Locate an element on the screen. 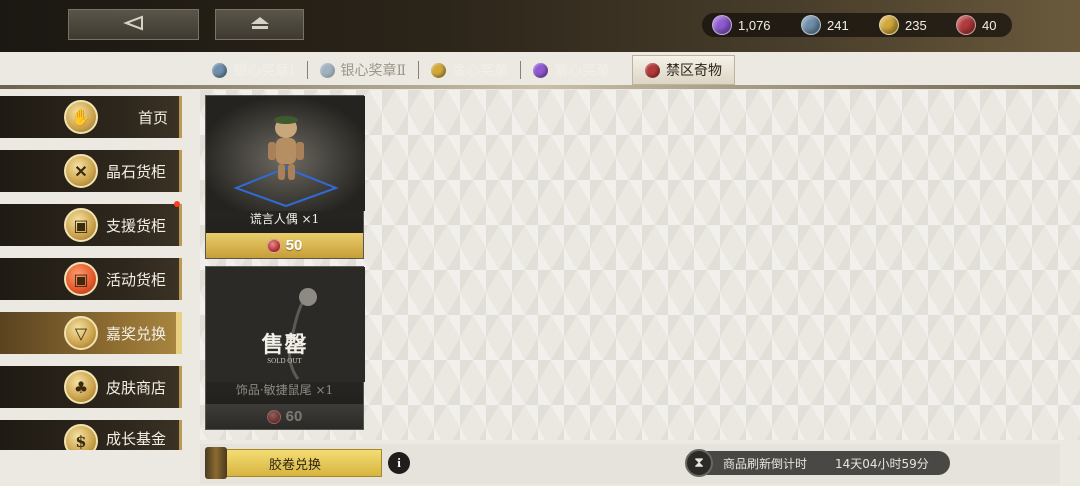  tab-forbidden-relics: 禁区奇物 is located at coordinates (684, 70).